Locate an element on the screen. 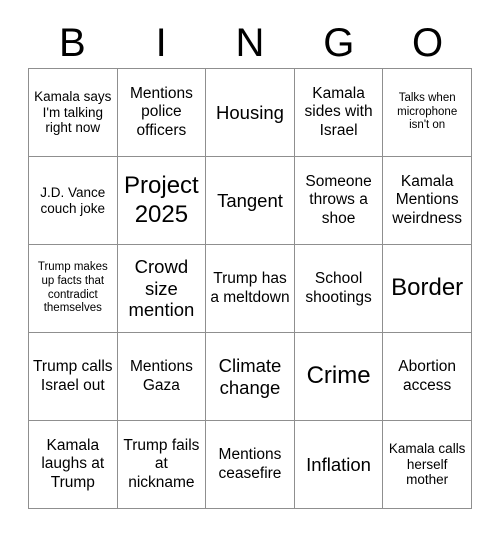 The width and height of the screenshot is (500, 544). bingo-cell-label: Kamala Mentions weirdness is located at coordinates (427, 200).